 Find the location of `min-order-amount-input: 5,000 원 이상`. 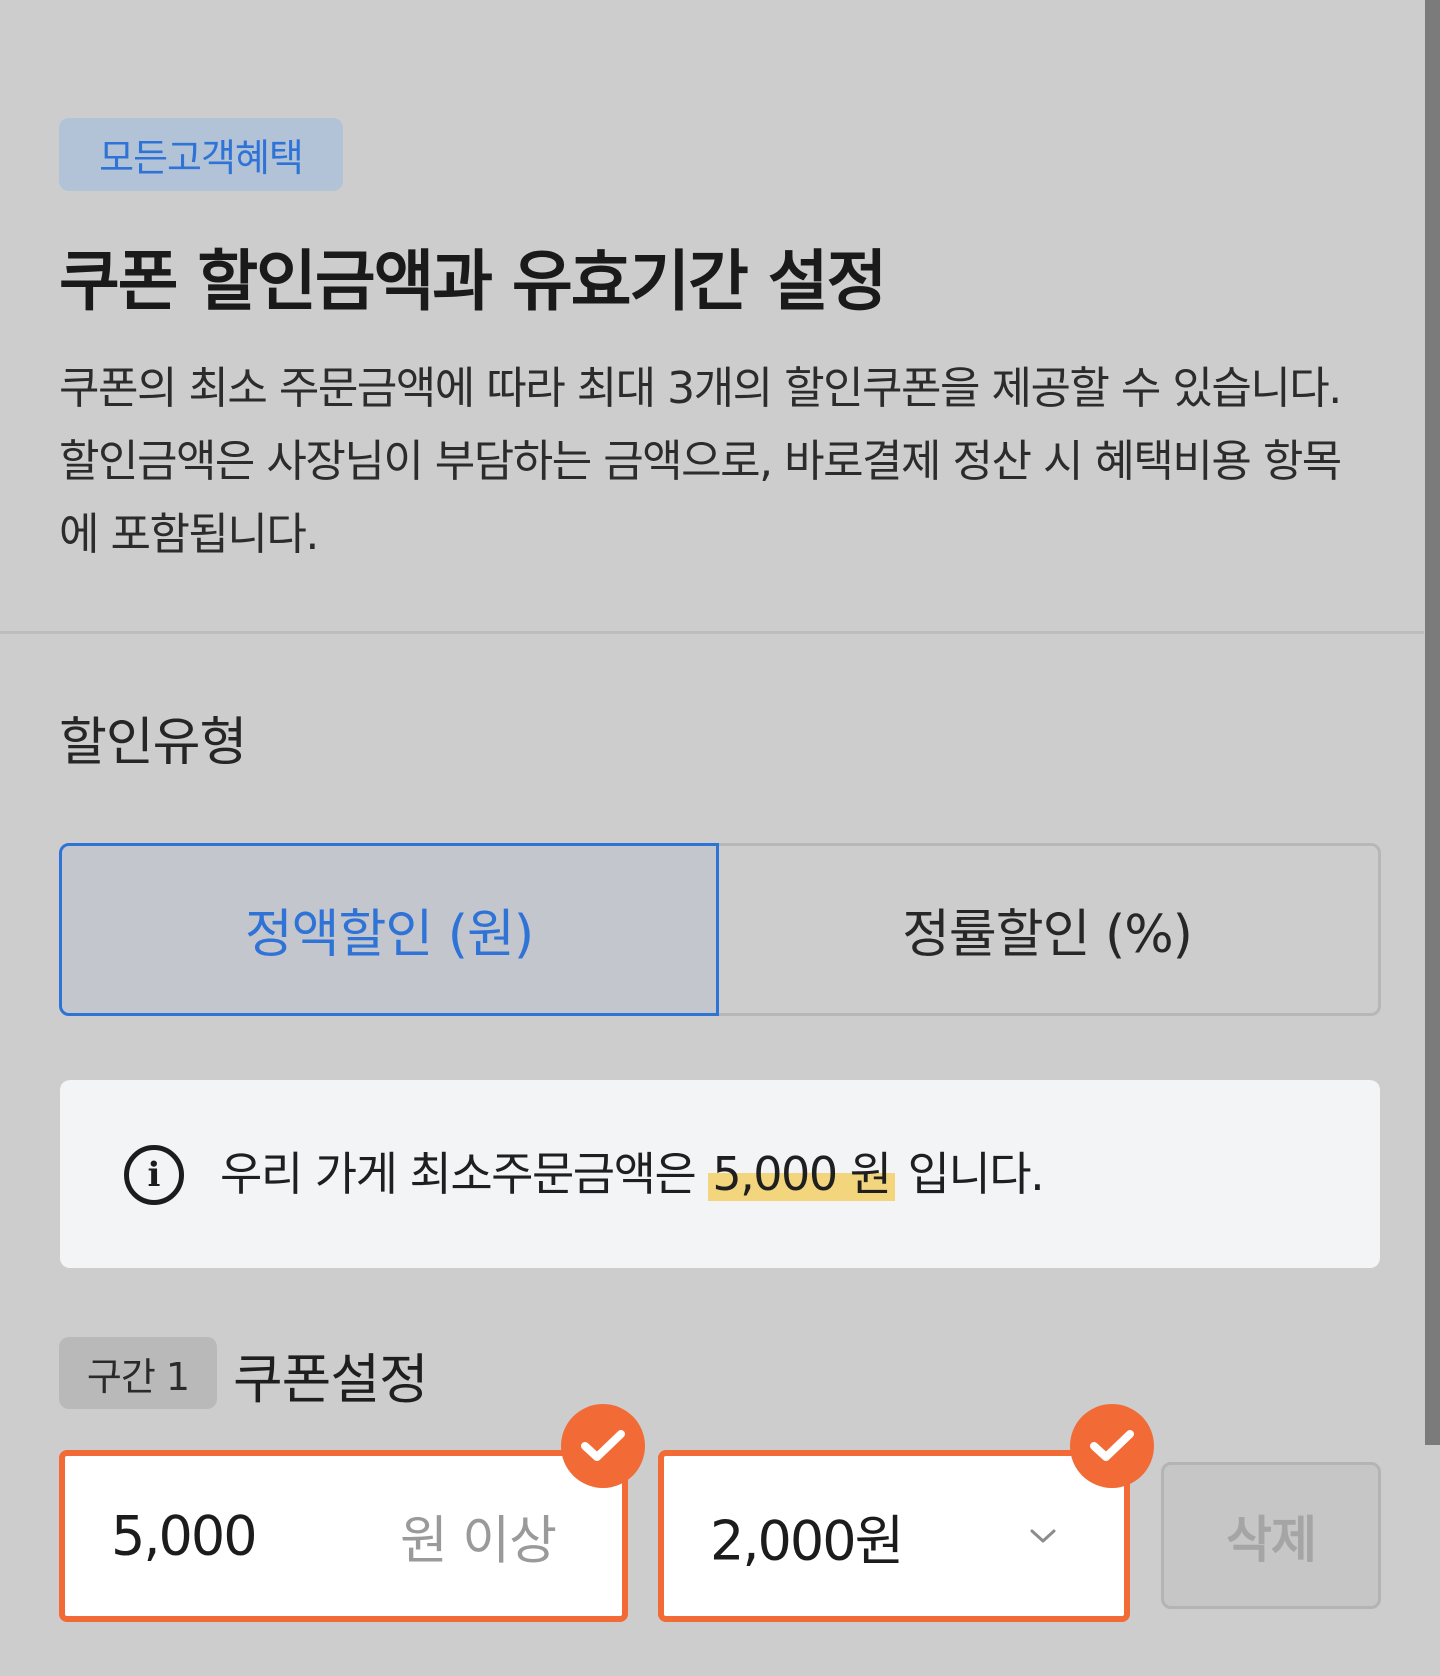

min-order-amount-input: 5,000 원 이상 is located at coordinates (343, 1536).